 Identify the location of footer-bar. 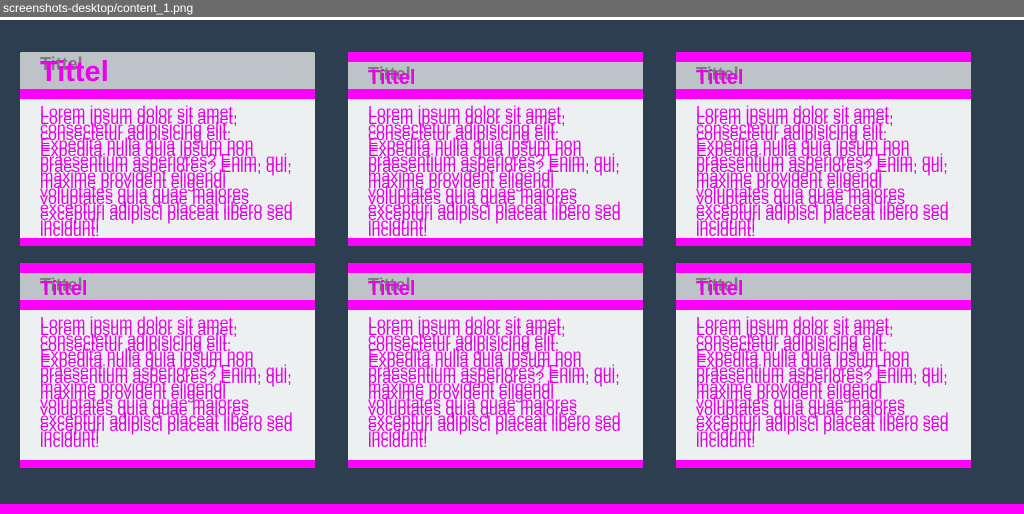
(512, 509).